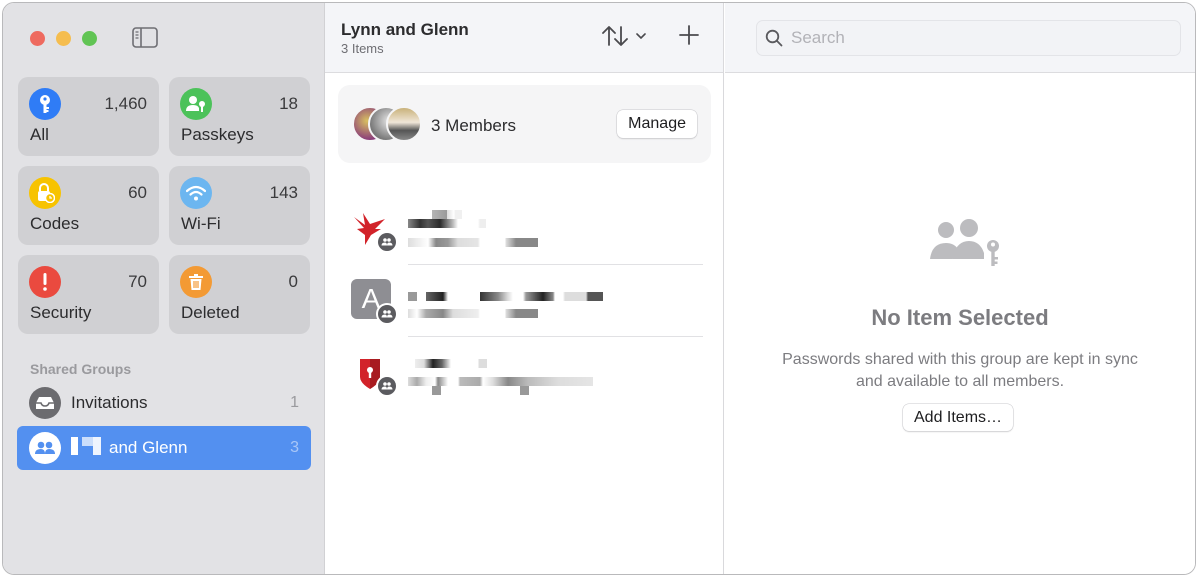 The height and width of the screenshot is (577, 1198). What do you see at coordinates (109, 402) in the screenshot?
I see `group-label: Invitations` at bounding box center [109, 402].